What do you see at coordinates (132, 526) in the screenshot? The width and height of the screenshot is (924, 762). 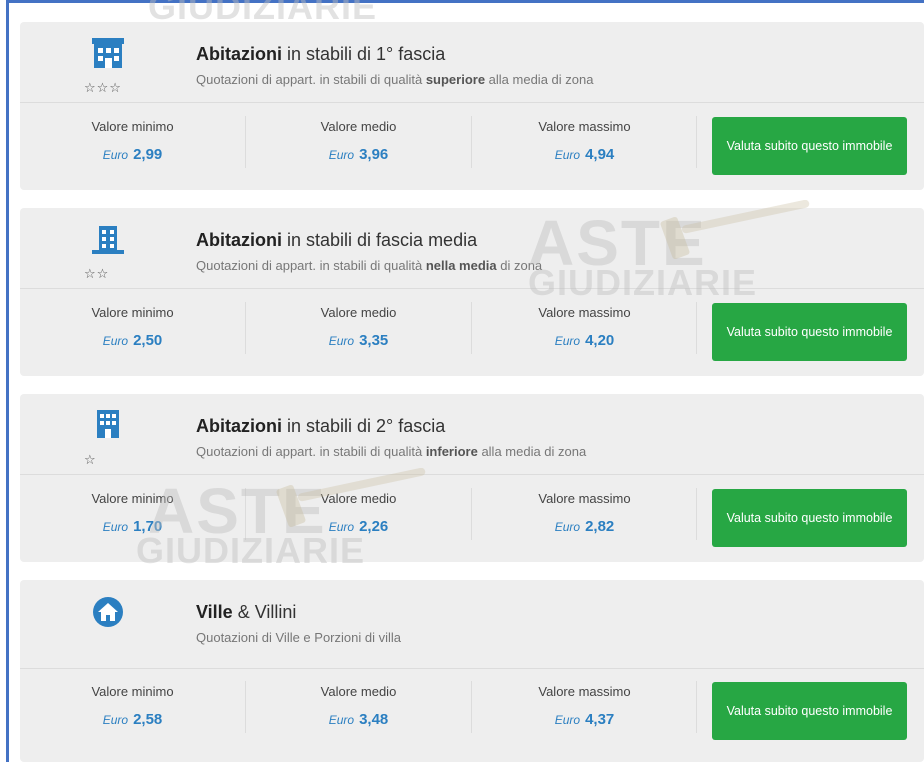 I see `min-value: Euro 1,70` at bounding box center [132, 526].